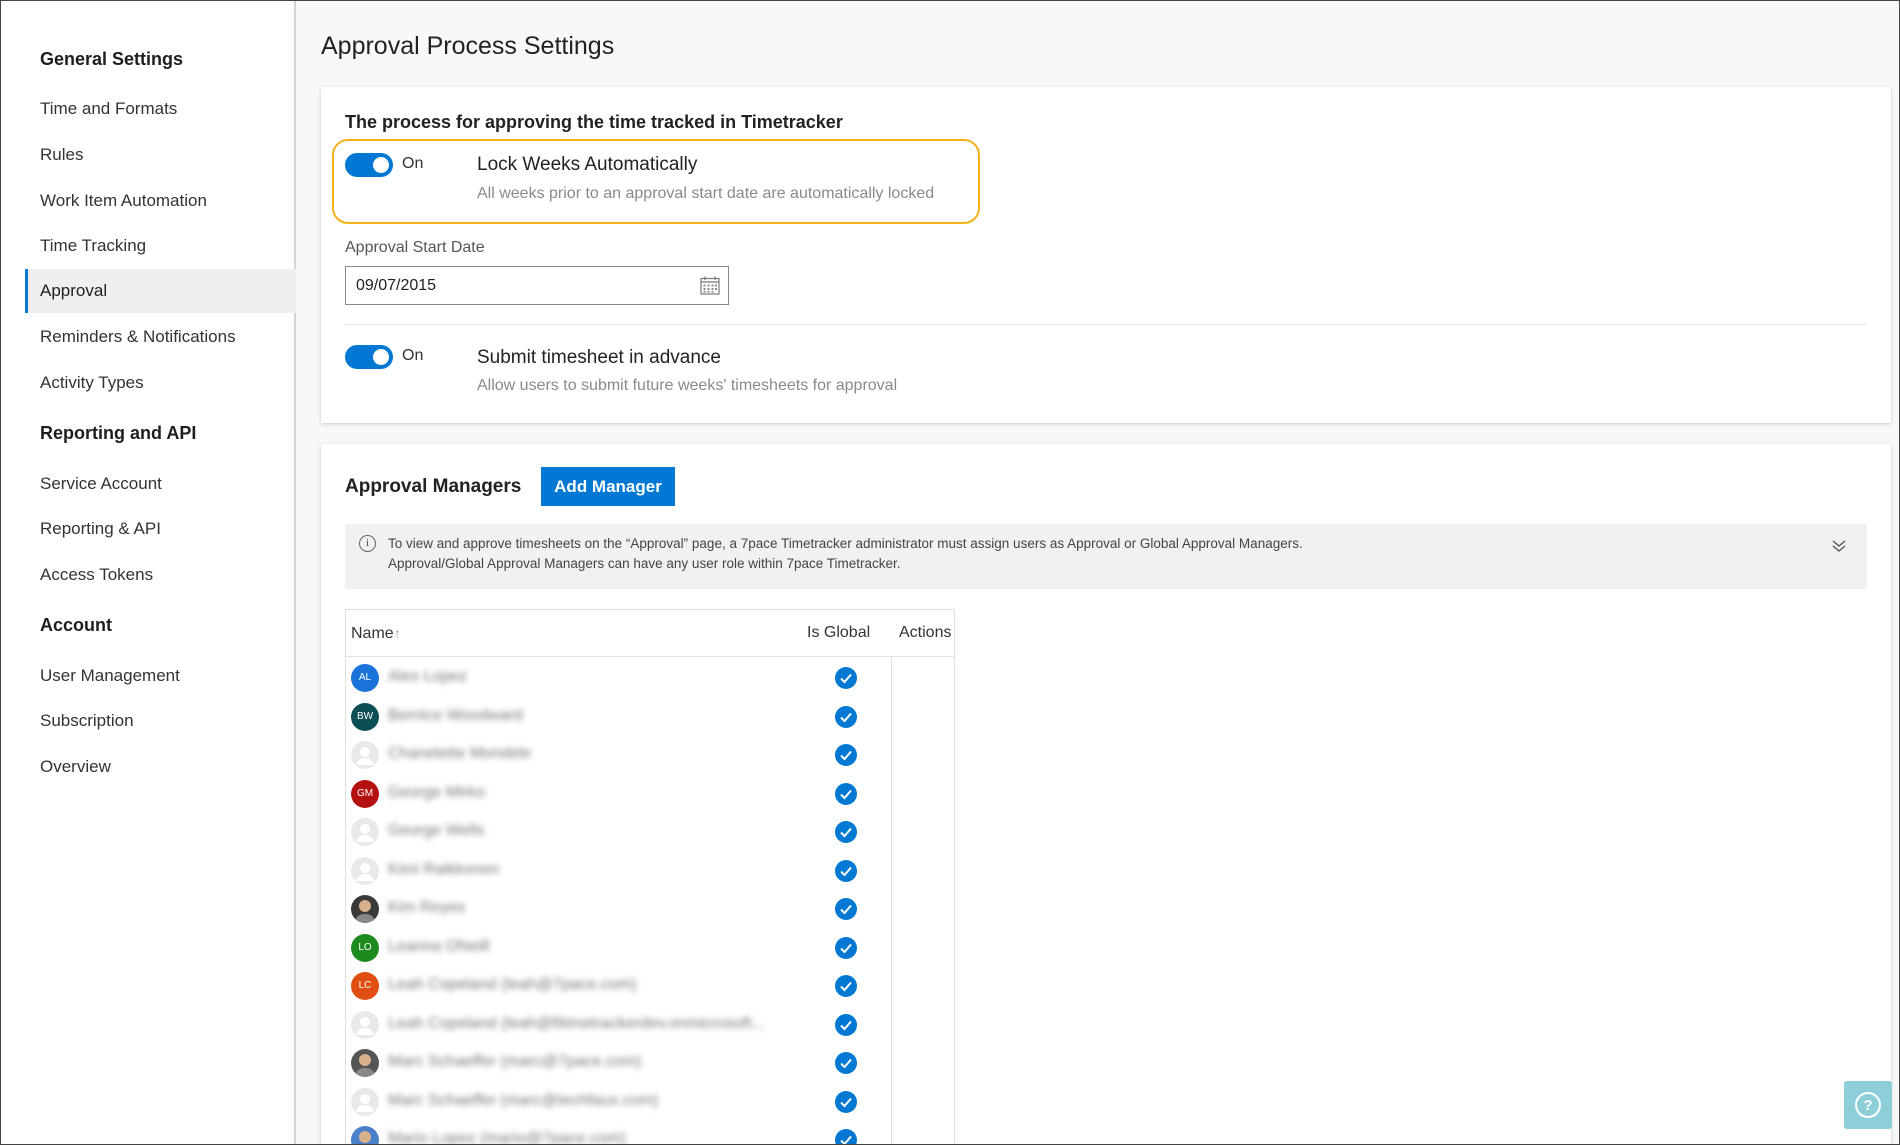  What do you see at coordinates (381, 357) in the screenshot?
I see `toggle-knob` at bounding box center [381, 357].